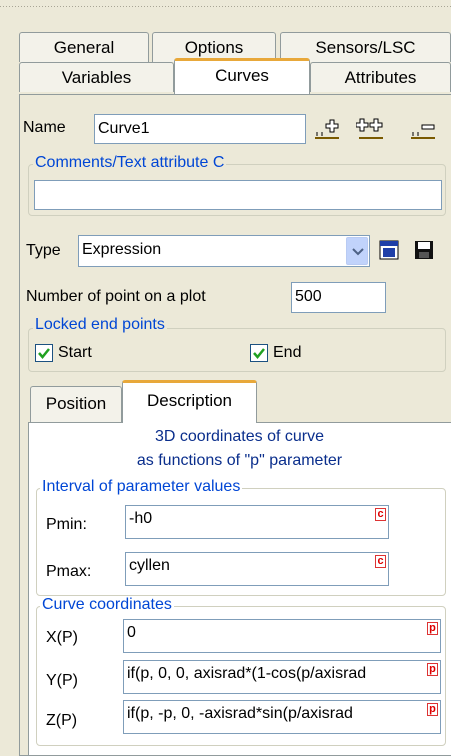 Image resolution: width=451 pixels, height=756 pixels. What do you see at coordinates (242, 76) in the screenshot?
I see `tab-curves: Curves` at bounding box center [242, 76].